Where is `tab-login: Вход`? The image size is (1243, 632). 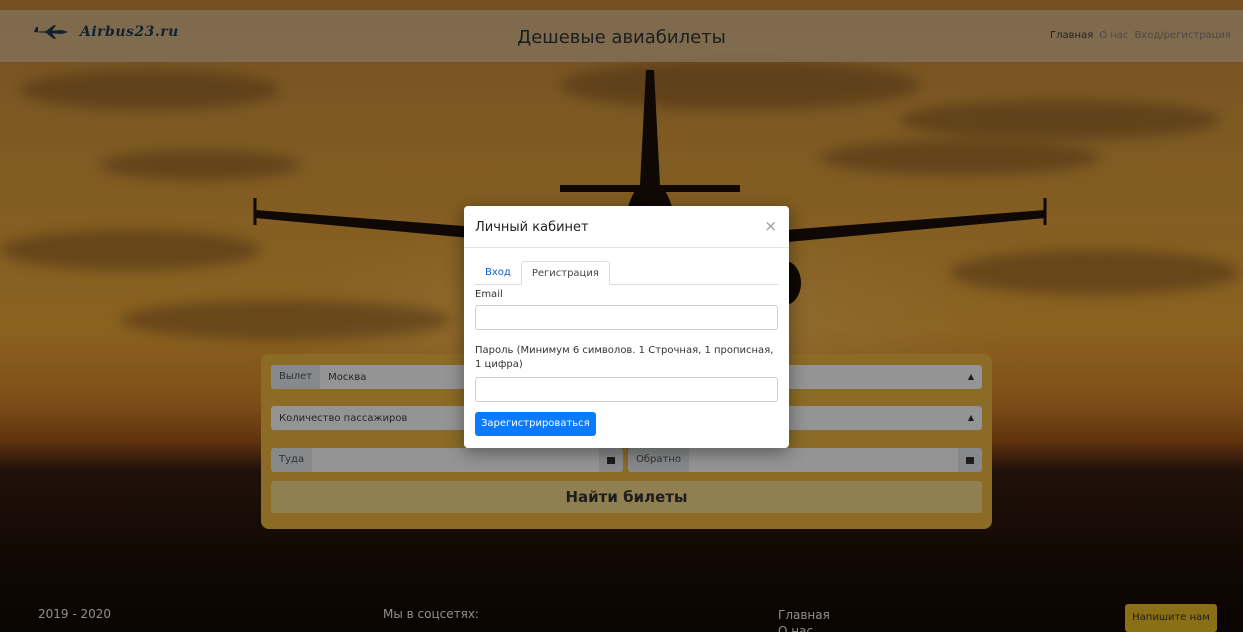 tab-login: Вход is located at coordinates (498, 272).